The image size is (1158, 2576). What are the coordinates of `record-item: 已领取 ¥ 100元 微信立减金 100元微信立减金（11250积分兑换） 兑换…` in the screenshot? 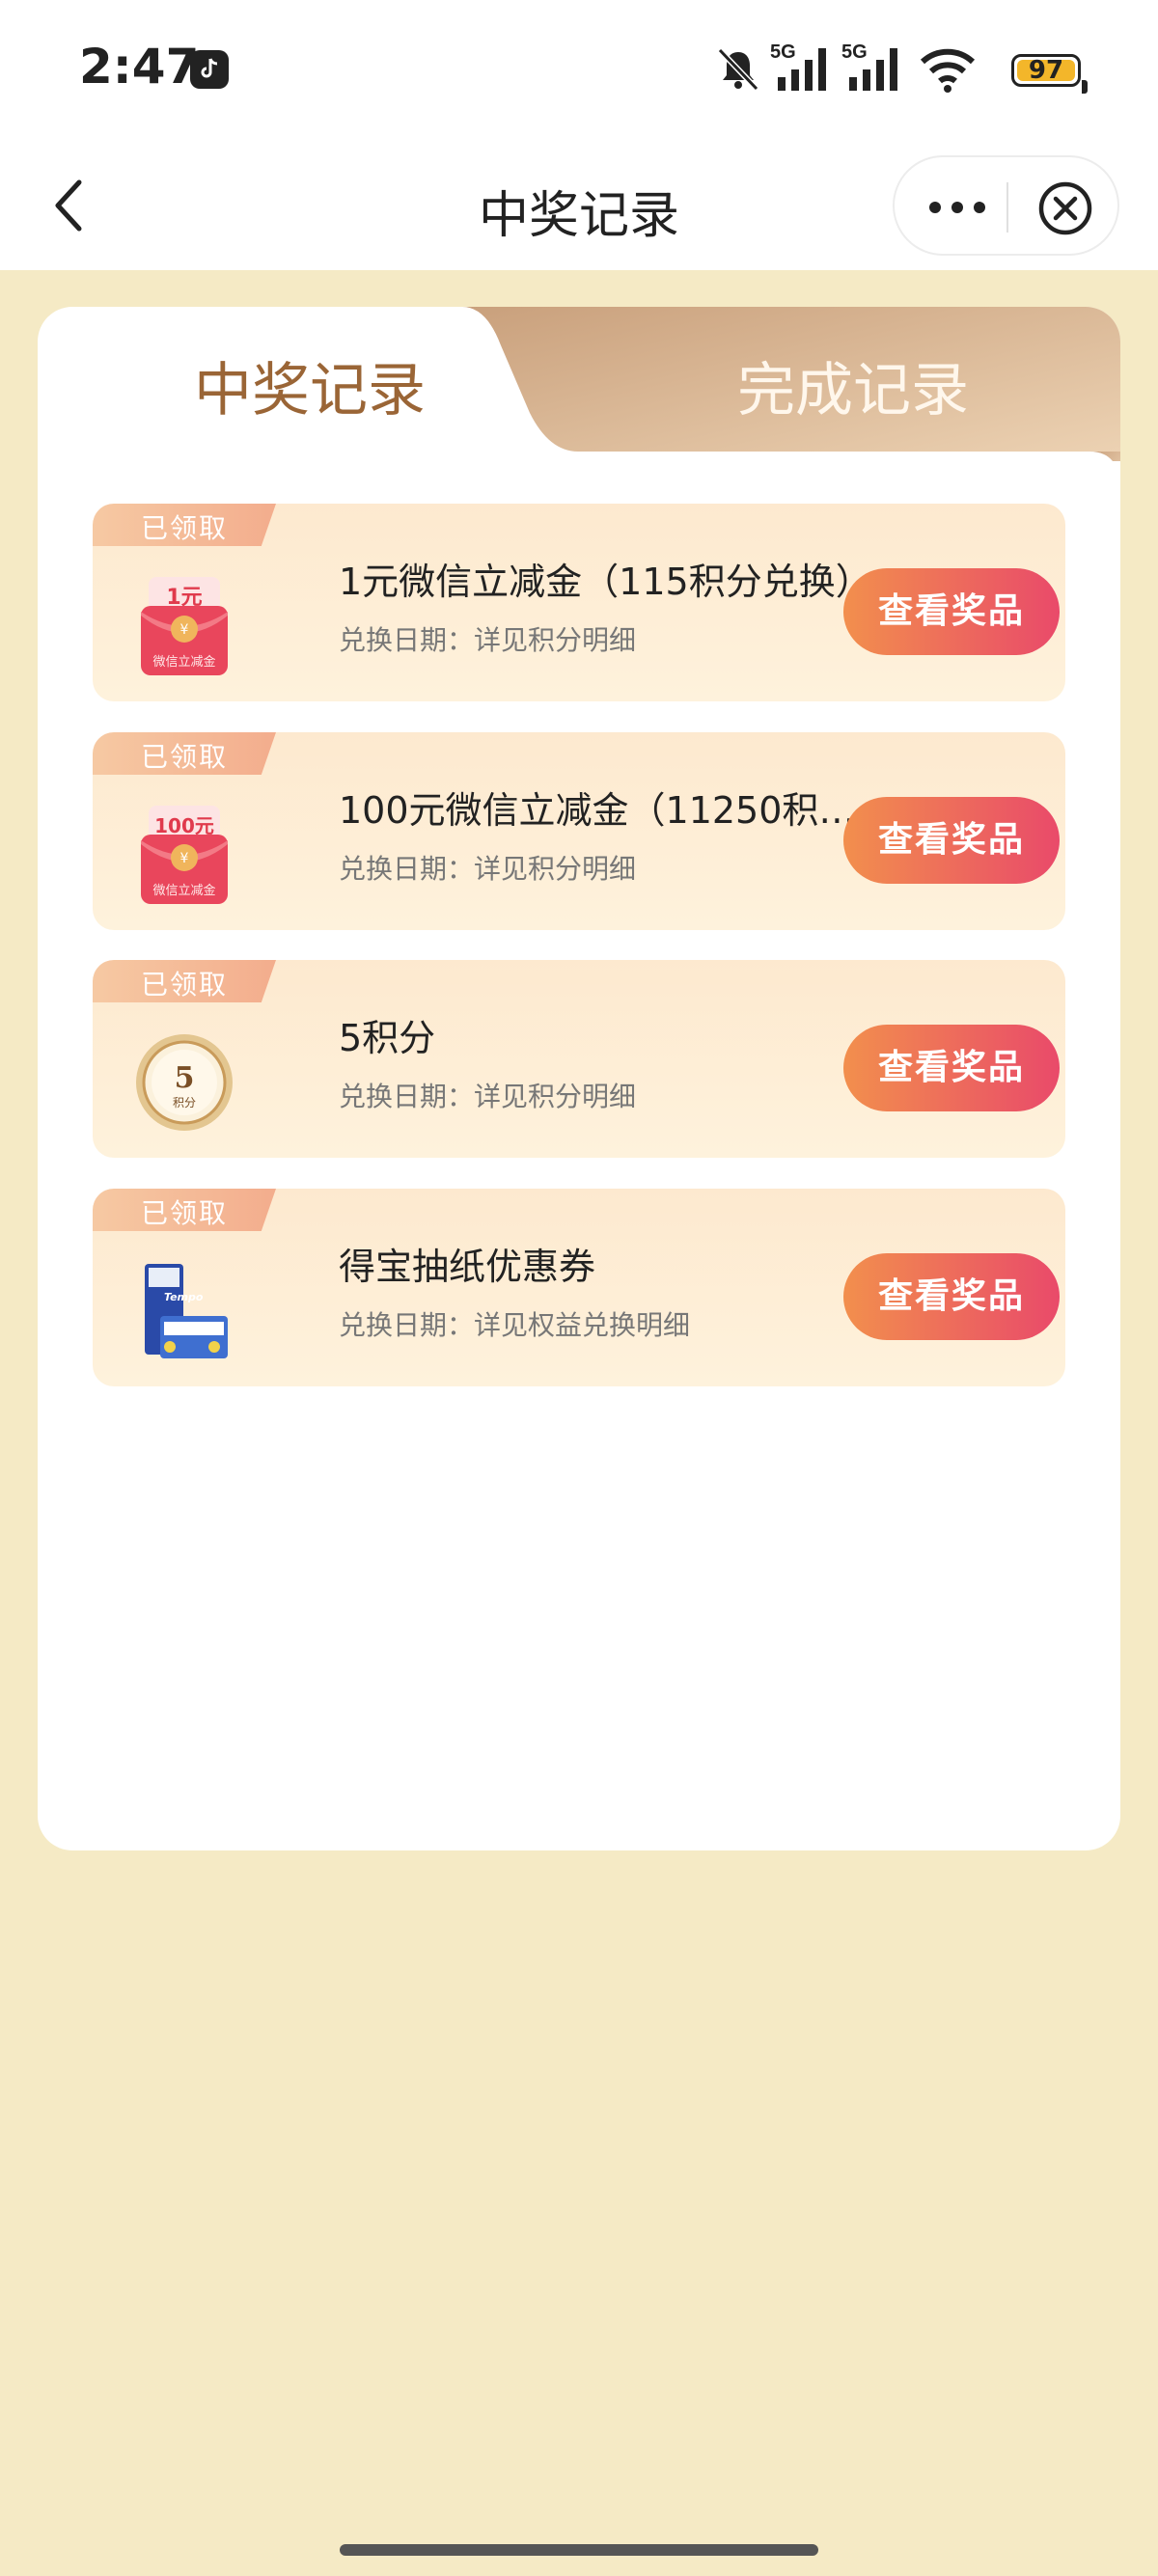 It's located at (579, 831).